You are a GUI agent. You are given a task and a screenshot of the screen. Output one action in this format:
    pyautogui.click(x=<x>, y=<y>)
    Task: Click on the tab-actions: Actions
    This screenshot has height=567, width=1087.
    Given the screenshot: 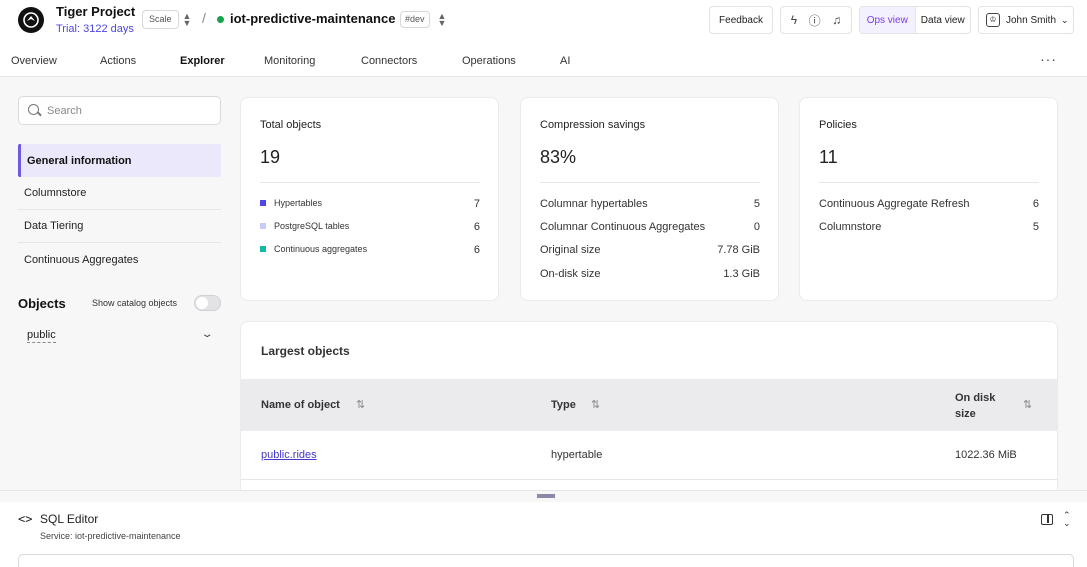 What is the action you would take?
    pyautogui.click(x=118, y=61)
    